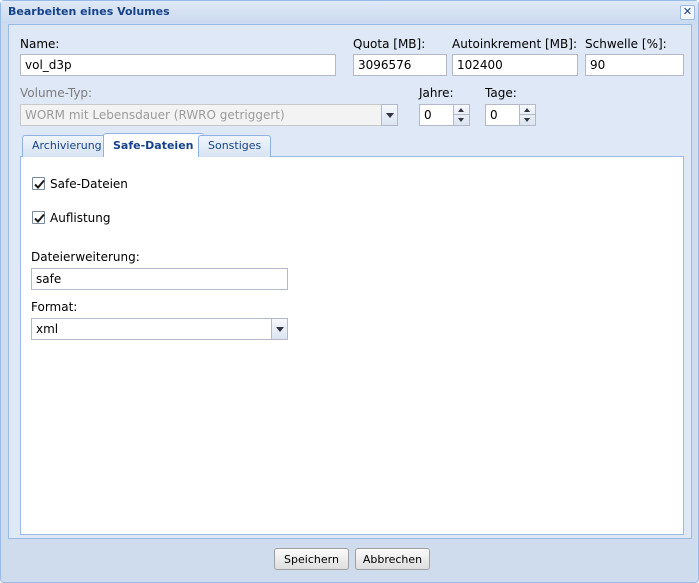 Image resolution: width=699 pixels, height=583 pixels. Describe the element at coordinates (159, 279) in the screenshot. I see `dateierweiterung-input: safe` at that location.